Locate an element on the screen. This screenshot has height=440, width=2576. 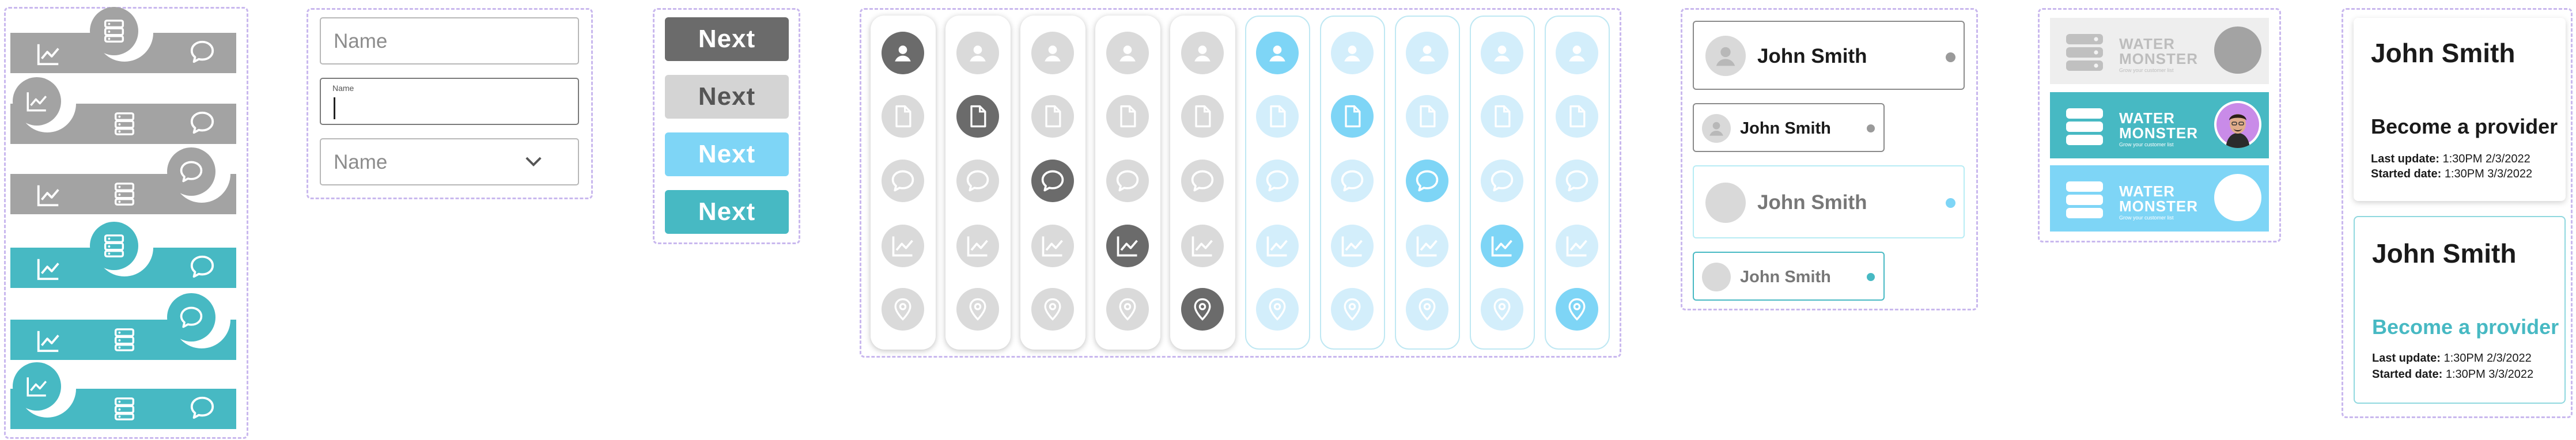
user-card-large-sky: John Smith is located at coordinates (1829, 202).